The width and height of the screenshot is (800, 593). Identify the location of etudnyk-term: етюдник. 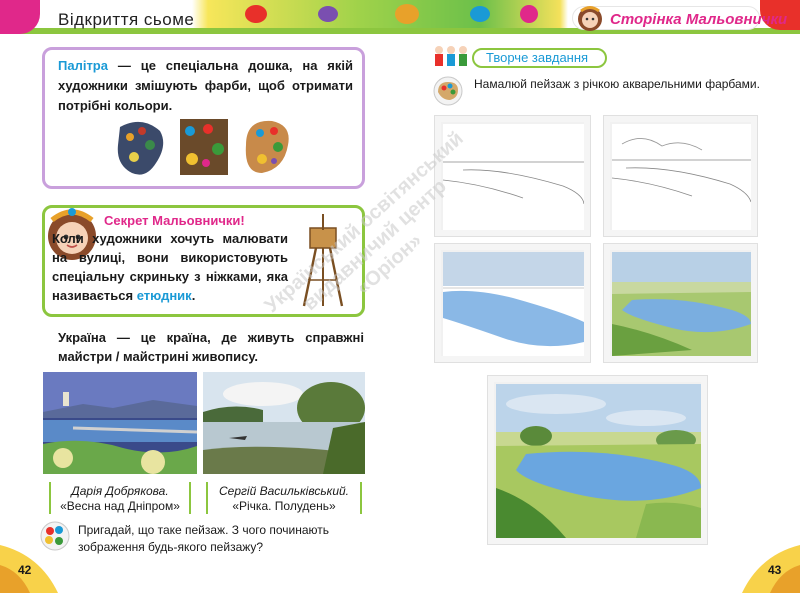
(164, 295).